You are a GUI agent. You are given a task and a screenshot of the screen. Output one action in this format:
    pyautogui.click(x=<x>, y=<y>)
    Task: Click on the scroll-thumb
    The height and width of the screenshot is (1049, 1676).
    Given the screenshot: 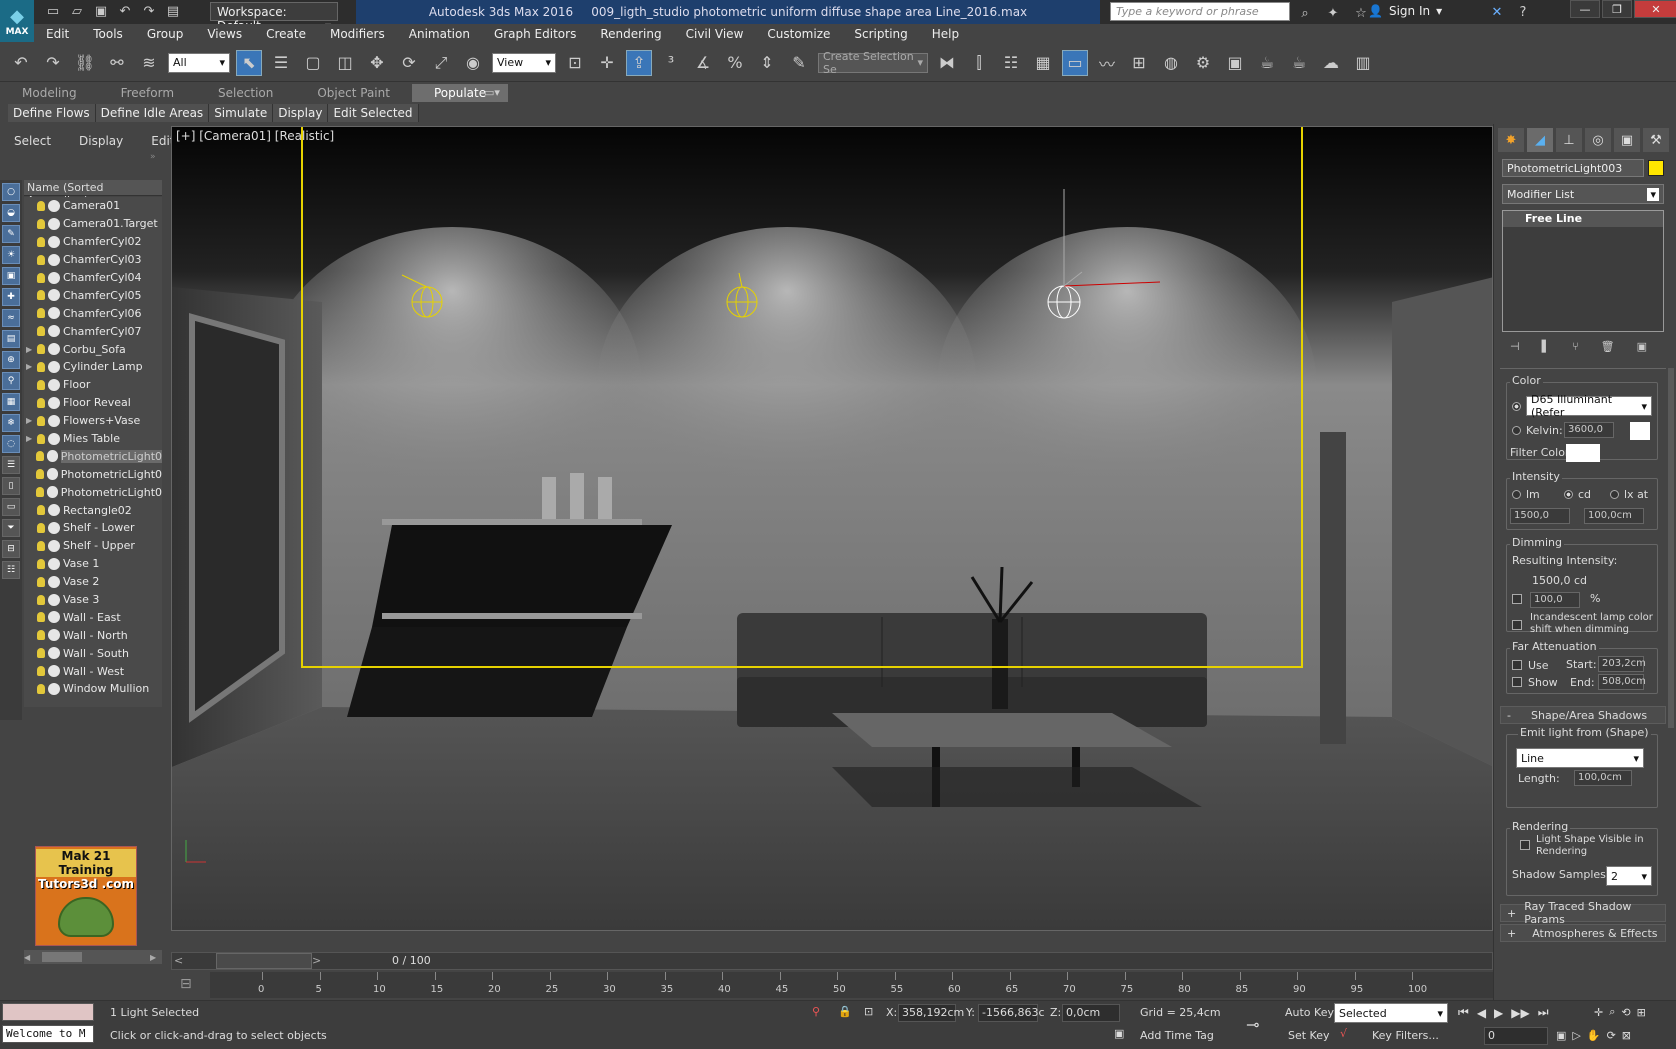 What is the action you would take?
    pyautogui.click(x=62, y=957)
    